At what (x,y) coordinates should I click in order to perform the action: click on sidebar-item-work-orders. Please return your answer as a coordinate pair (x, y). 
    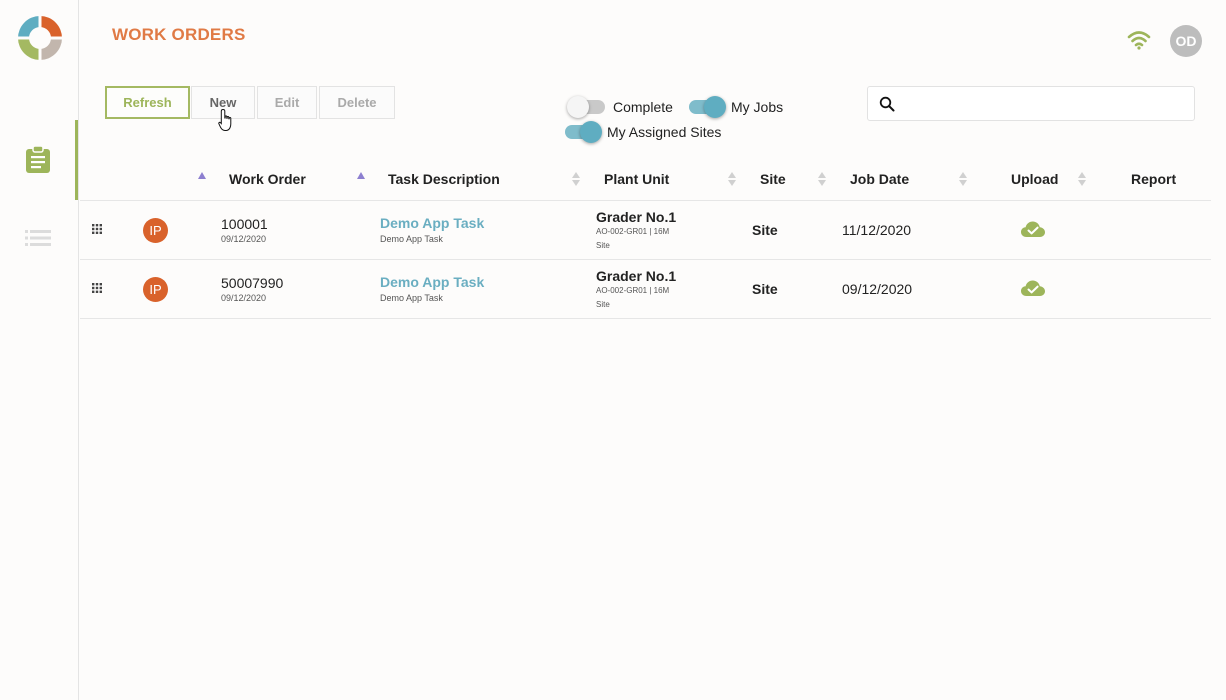
    Looking at the image, I should click on (38, 159).